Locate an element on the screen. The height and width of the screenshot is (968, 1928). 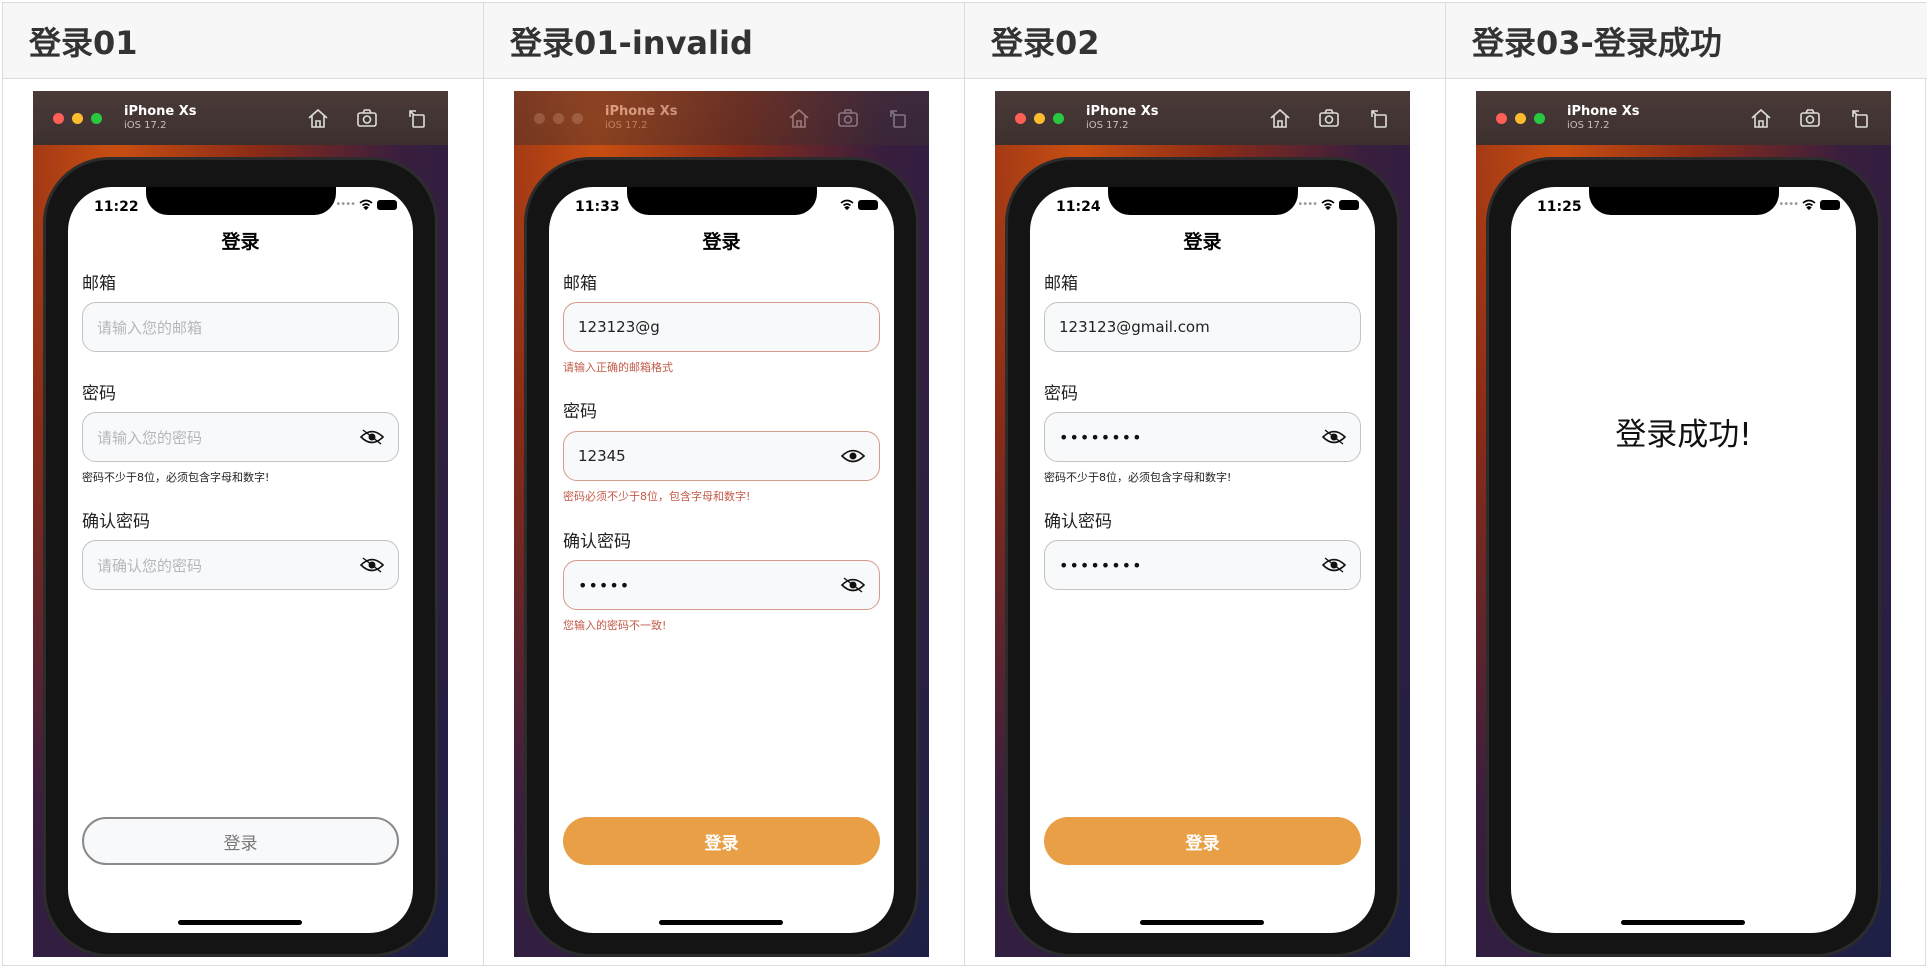
phone-screen: 11:25 •••• 登录成功! is located at coordinates (1683, 560).